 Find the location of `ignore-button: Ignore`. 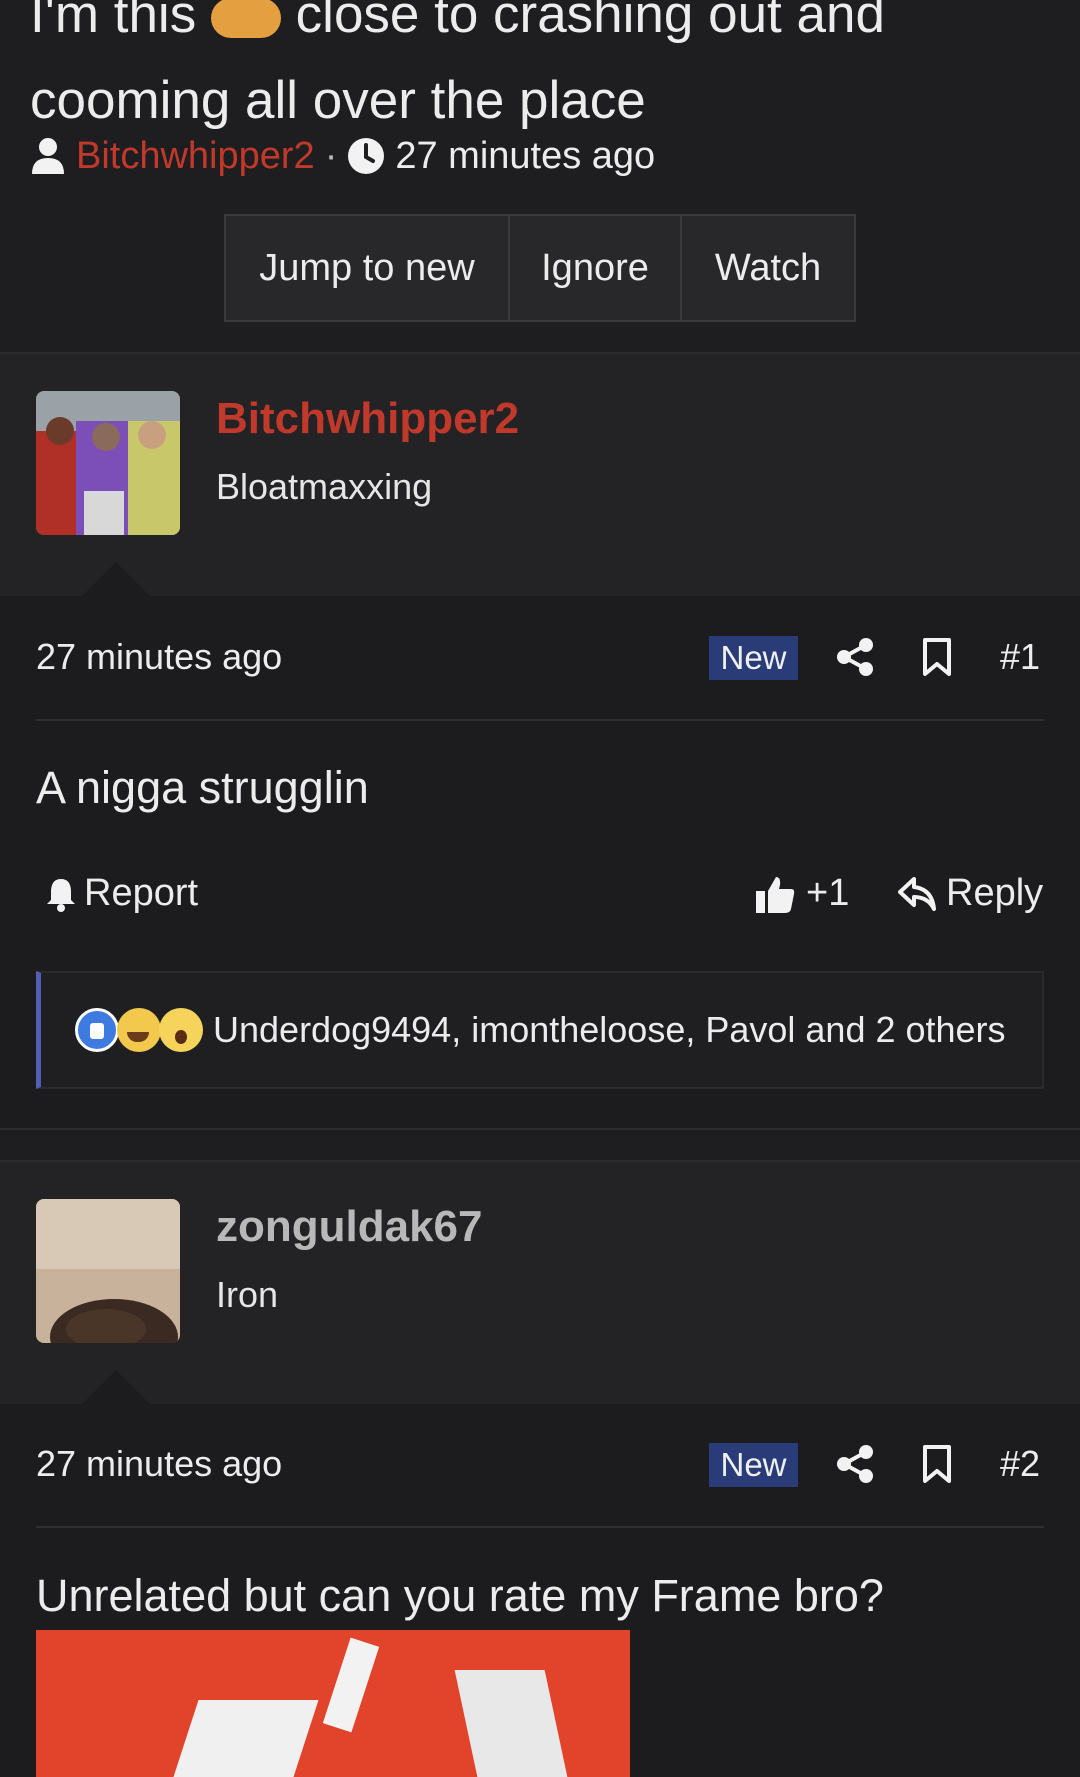

ignore-button: Ignore is located at coordinates (596, 268).